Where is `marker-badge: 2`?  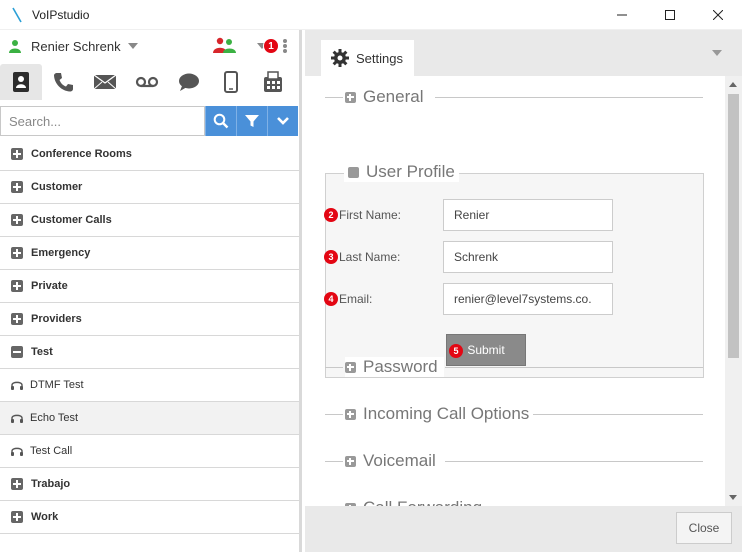 marker-badge: 2 is located at coordinates (331, 215).